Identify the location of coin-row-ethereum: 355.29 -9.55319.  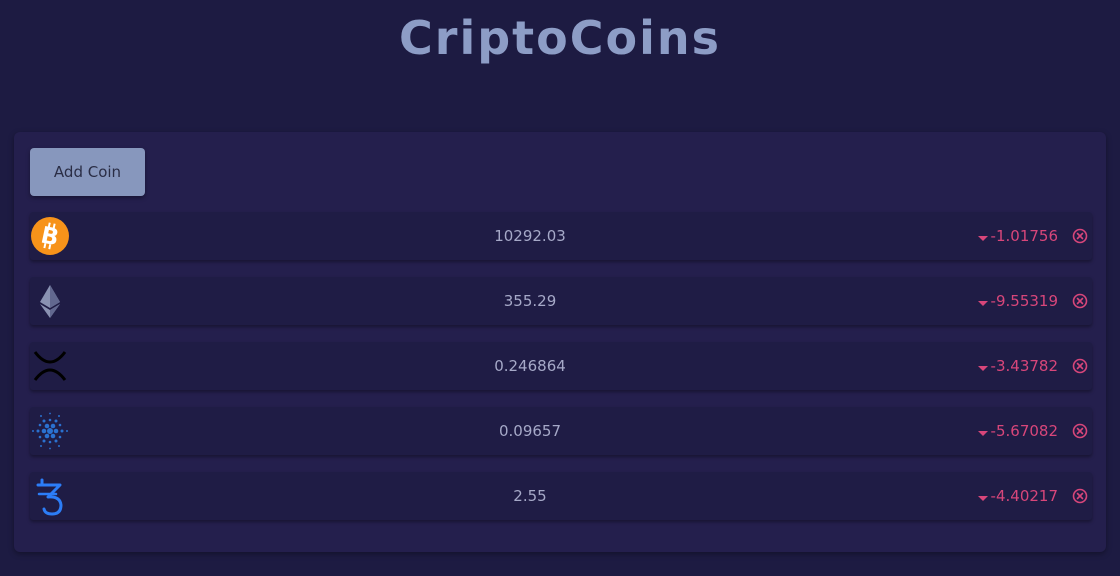
(561, 301).